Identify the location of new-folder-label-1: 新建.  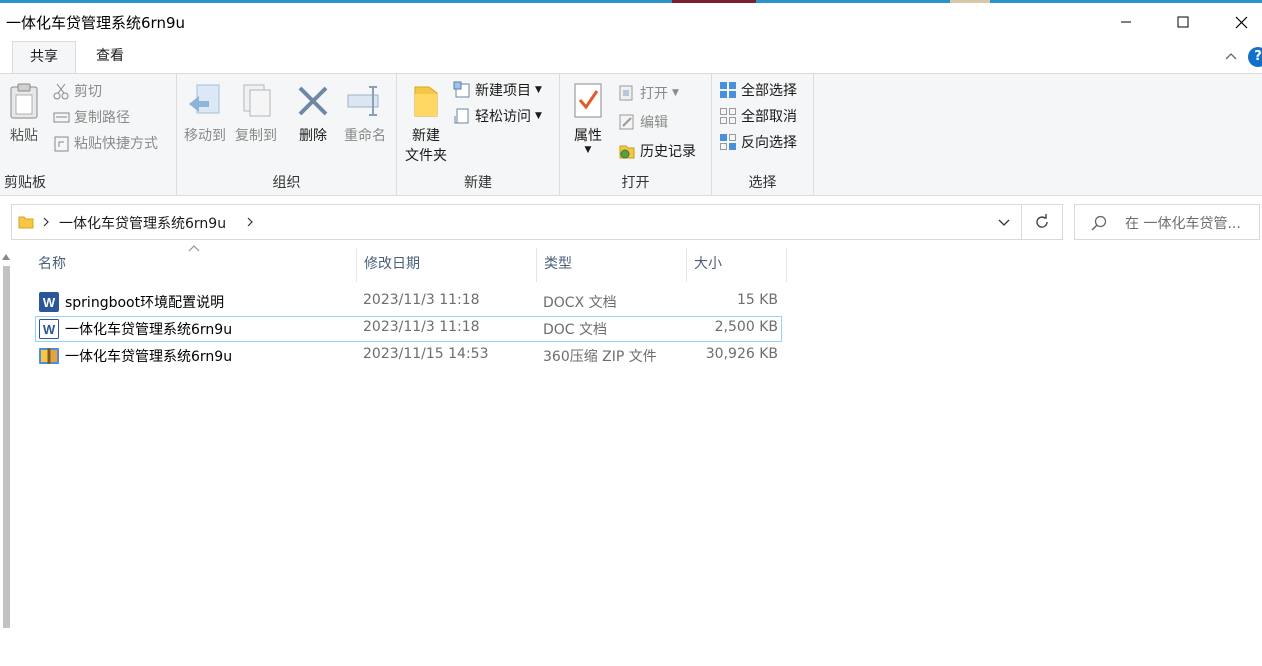
(426, 136).